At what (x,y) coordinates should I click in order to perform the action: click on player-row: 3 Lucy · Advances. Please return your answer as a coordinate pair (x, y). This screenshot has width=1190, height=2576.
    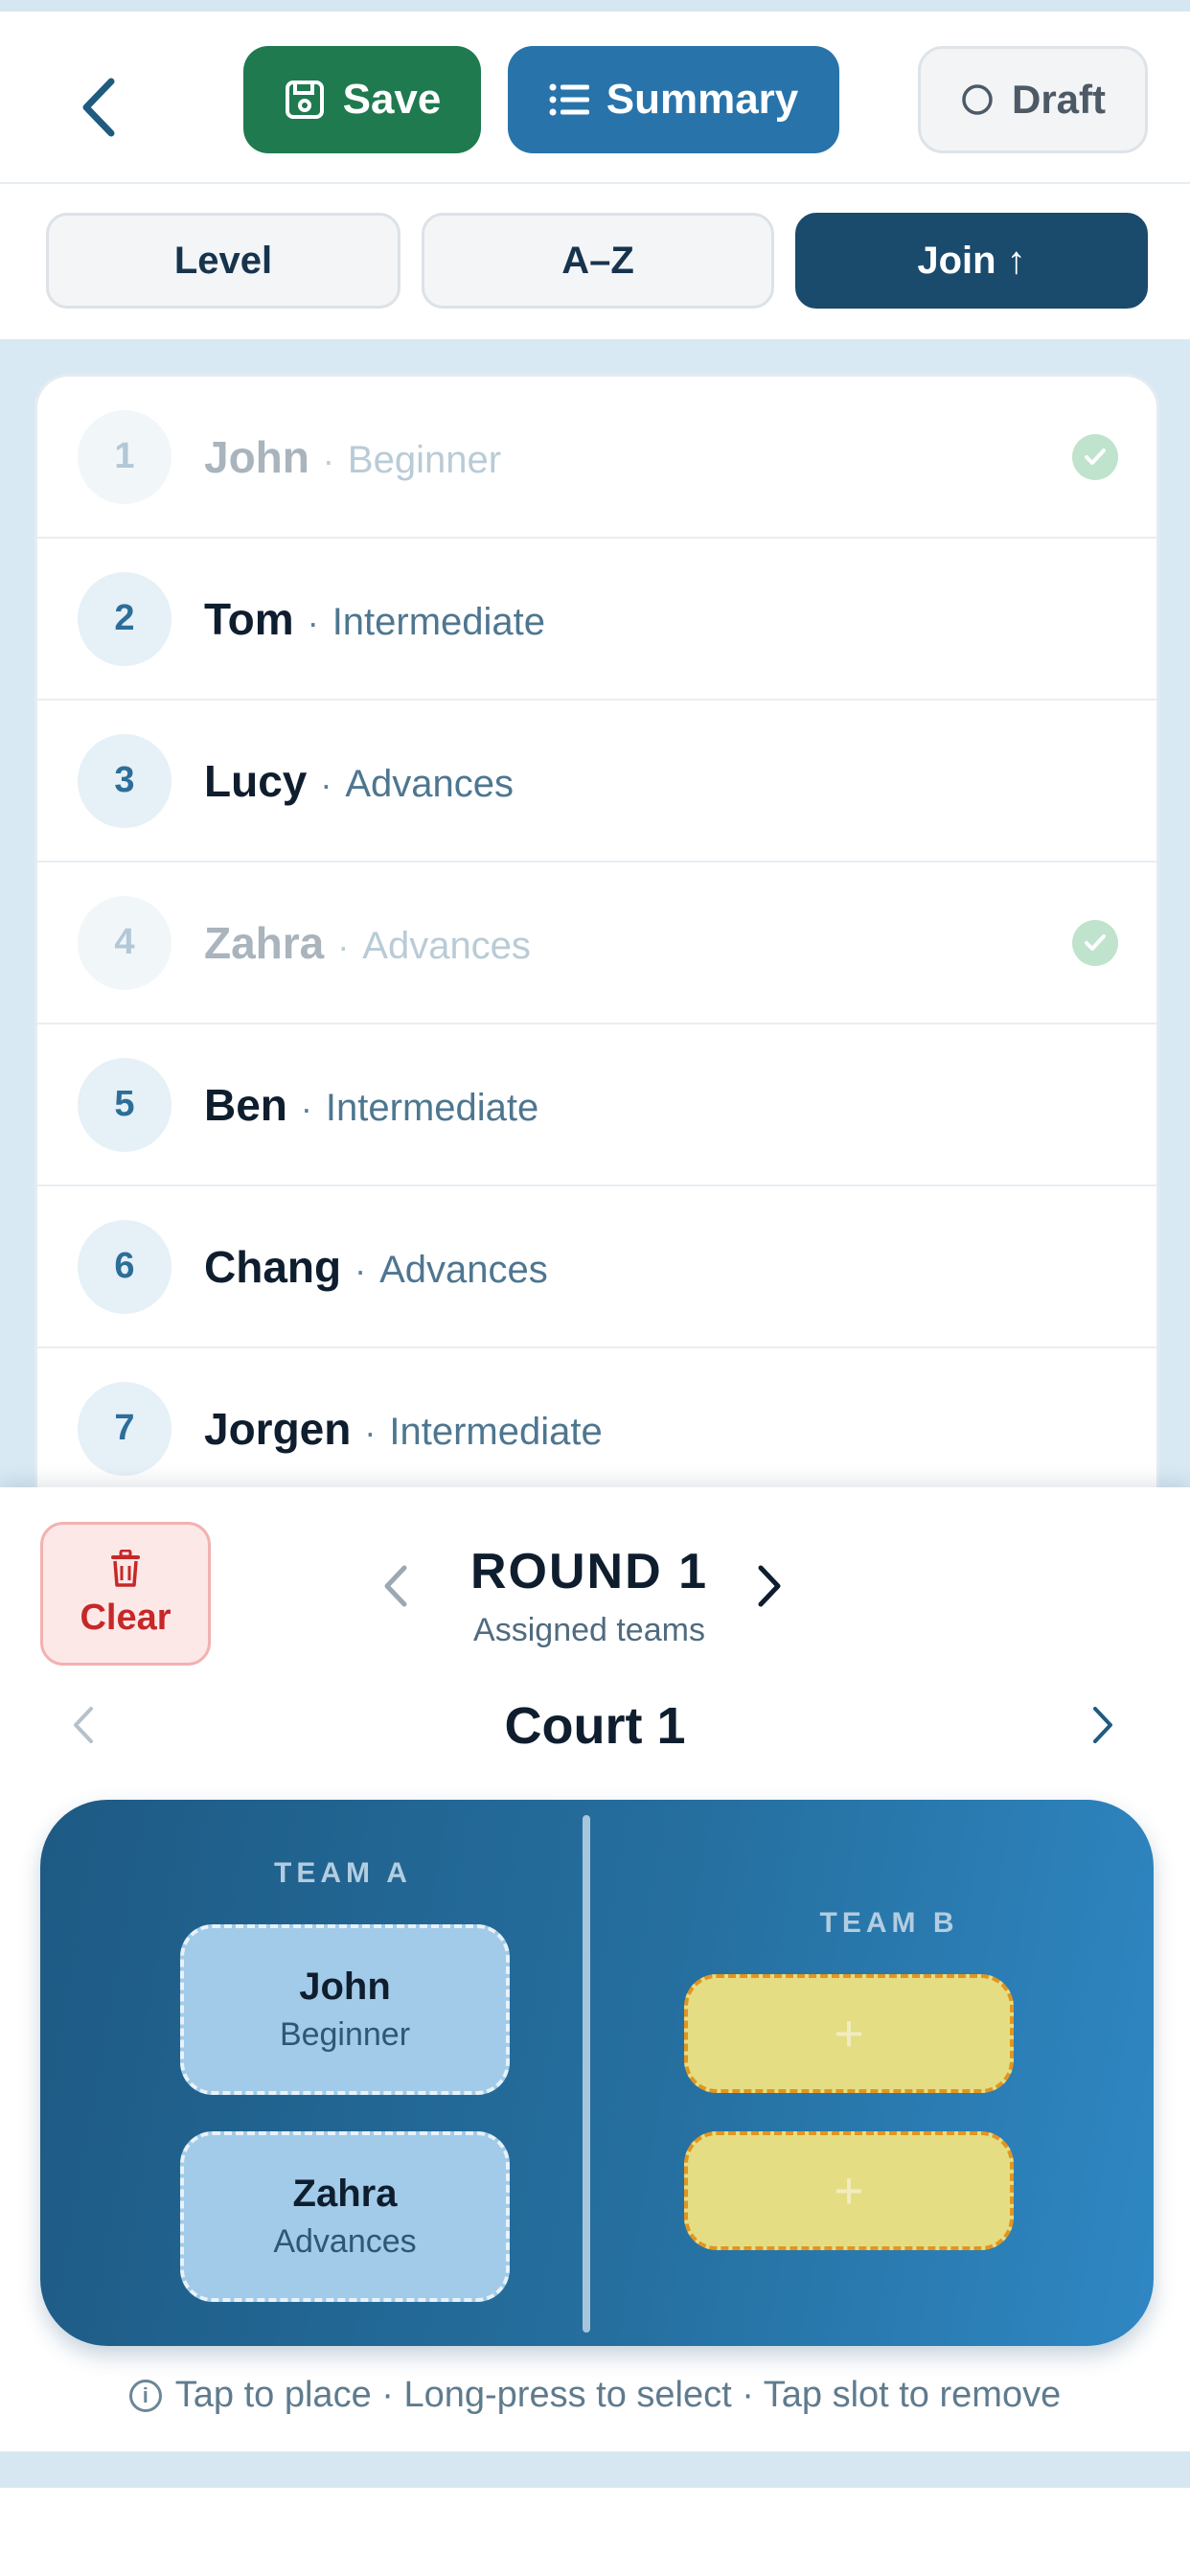
    Looking at the image, I should click on (596, 782).